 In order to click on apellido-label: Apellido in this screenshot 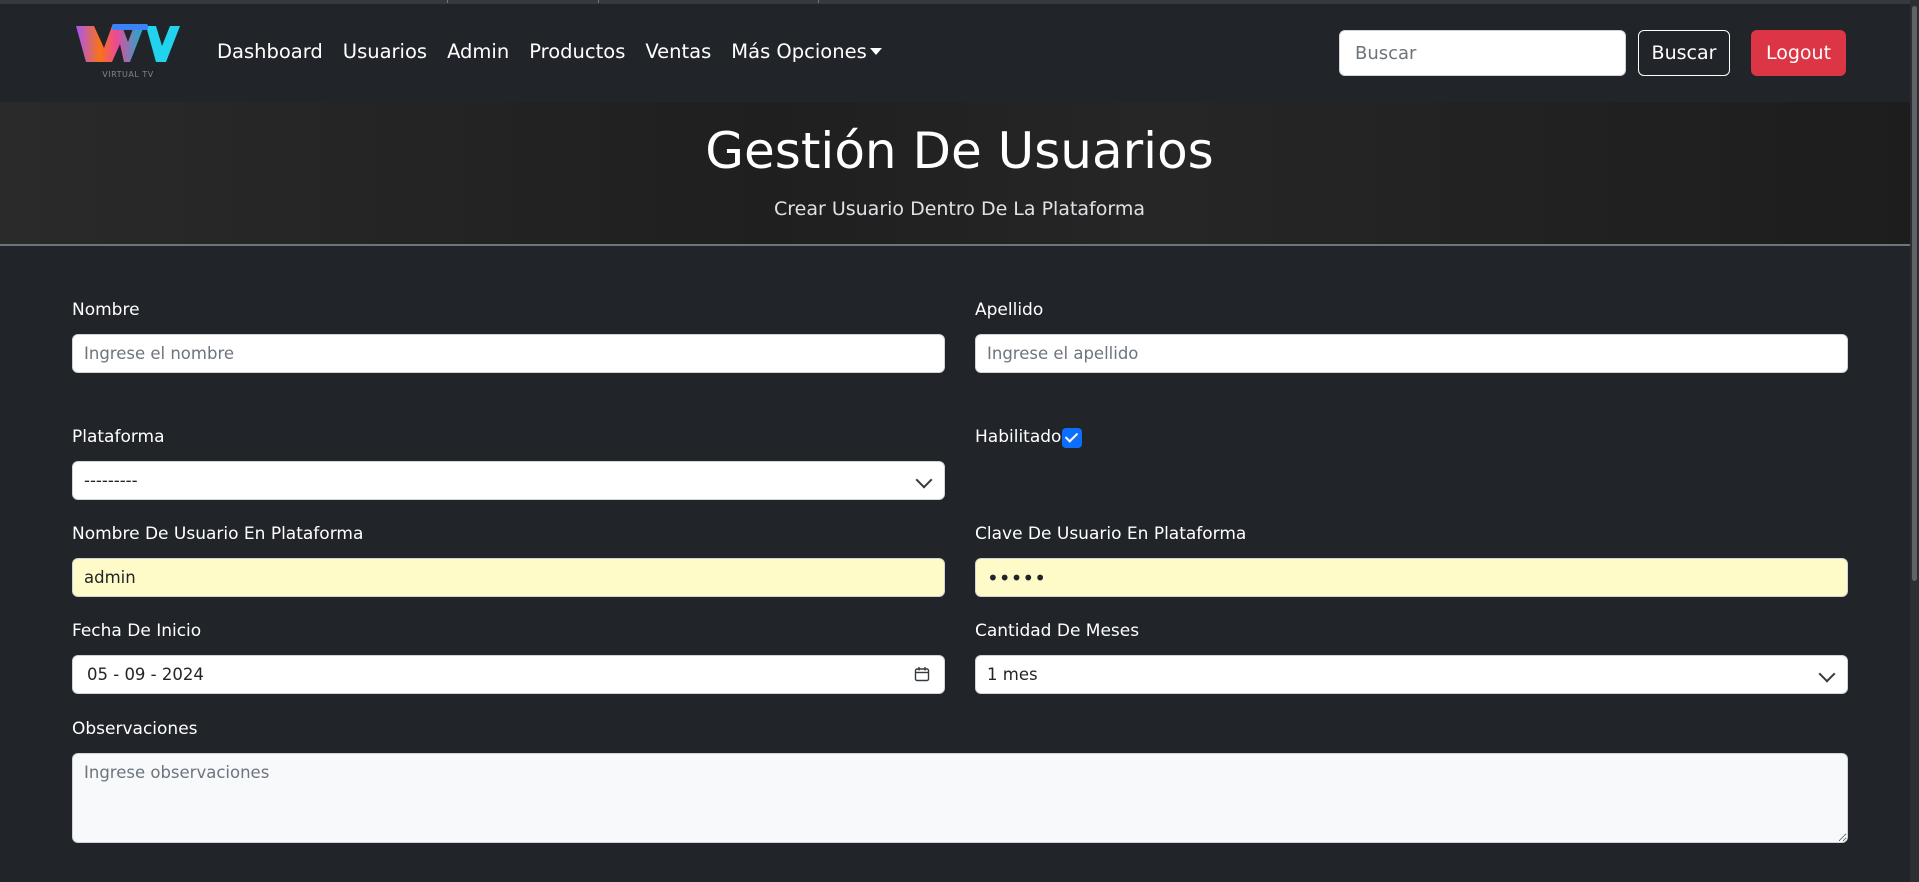, I will do `click(1009, 310)`.